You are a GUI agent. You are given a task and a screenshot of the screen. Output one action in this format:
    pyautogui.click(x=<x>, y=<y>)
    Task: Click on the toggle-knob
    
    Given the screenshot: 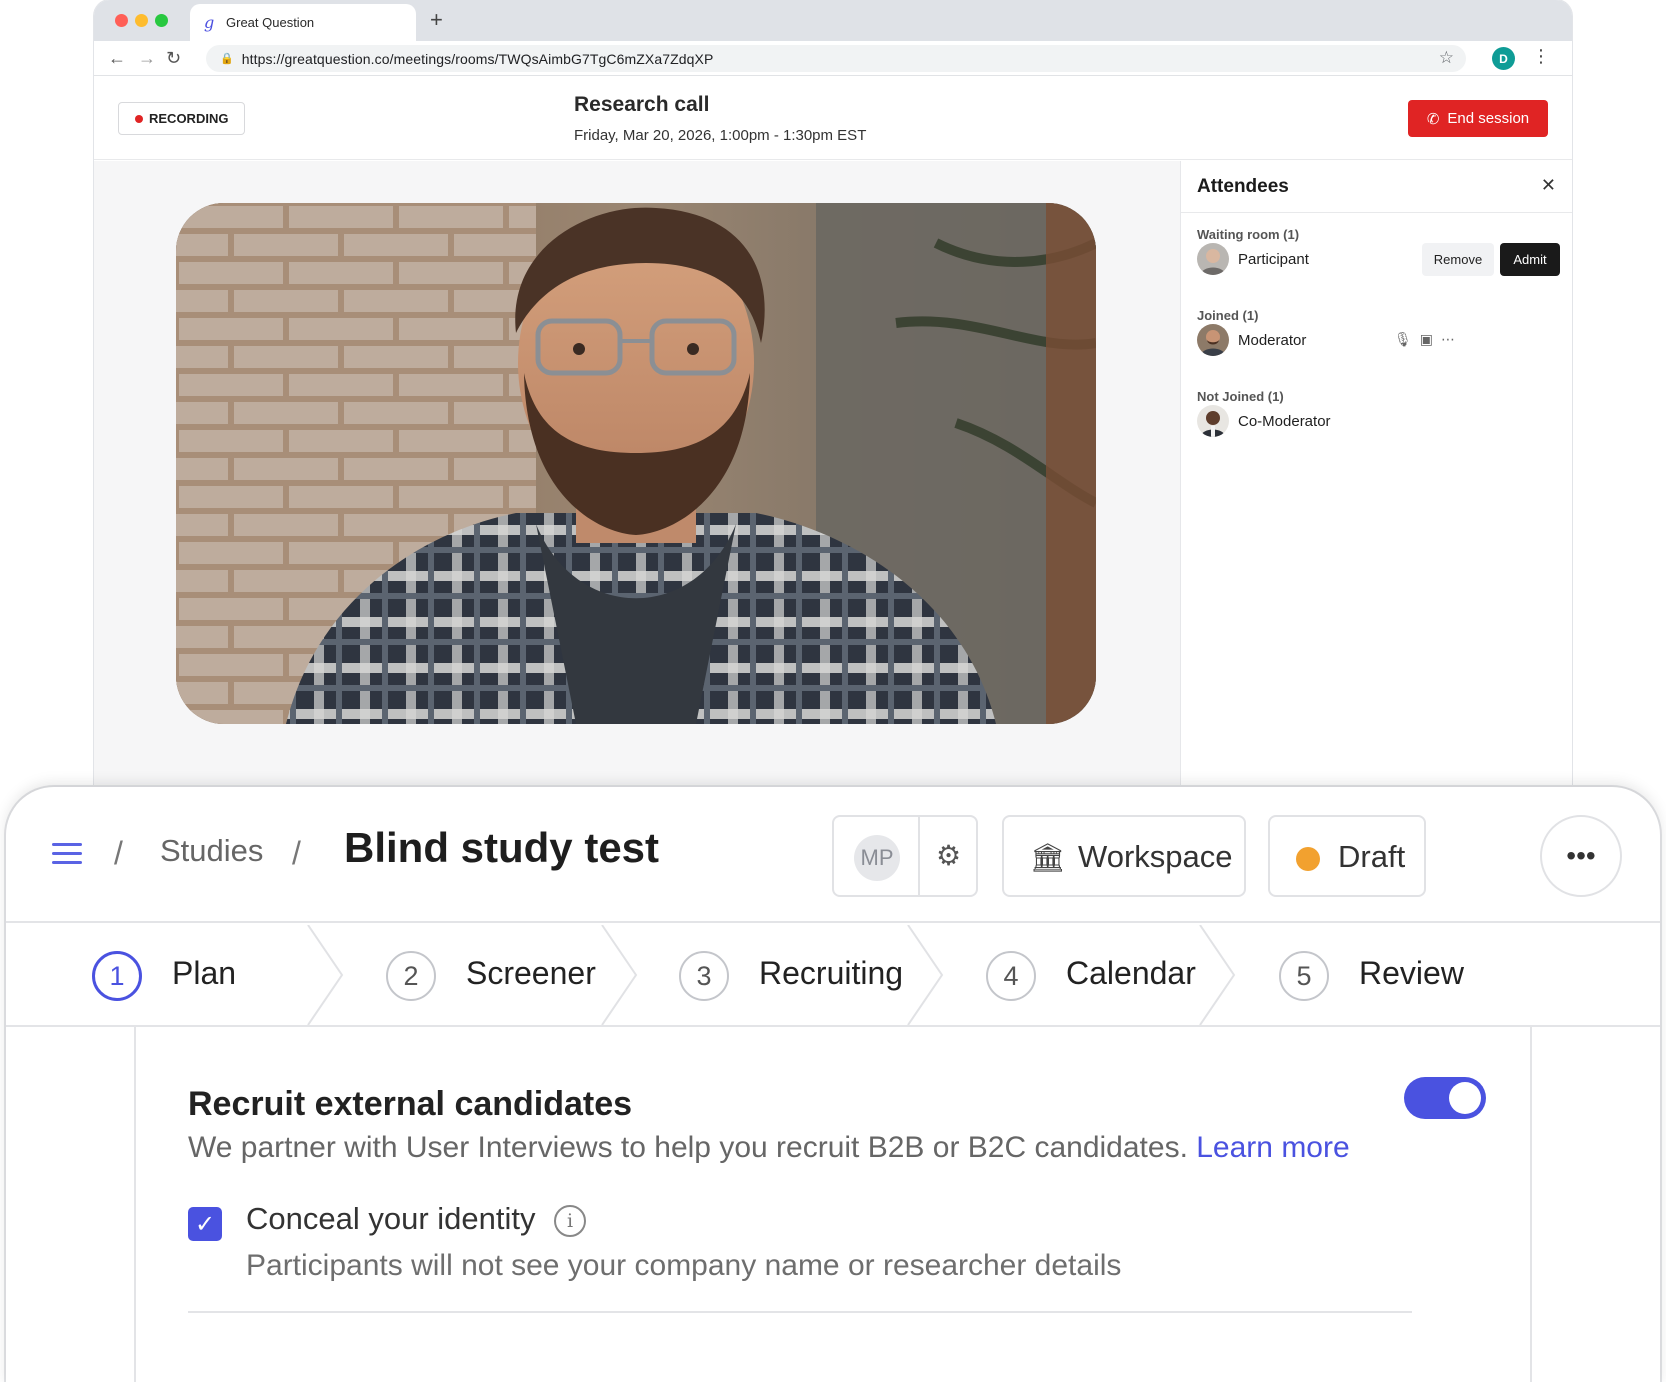 What is the action you would take?
    pyautogui.click(x=1465, y=1098)
    